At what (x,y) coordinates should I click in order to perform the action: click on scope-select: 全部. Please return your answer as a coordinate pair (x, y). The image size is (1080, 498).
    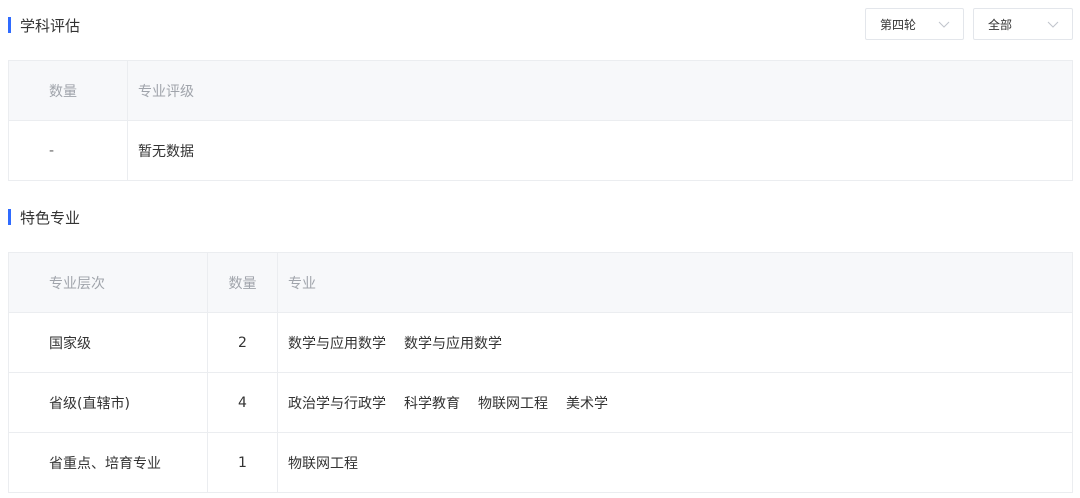
    Looking at the image, I should click on (1023, 24).